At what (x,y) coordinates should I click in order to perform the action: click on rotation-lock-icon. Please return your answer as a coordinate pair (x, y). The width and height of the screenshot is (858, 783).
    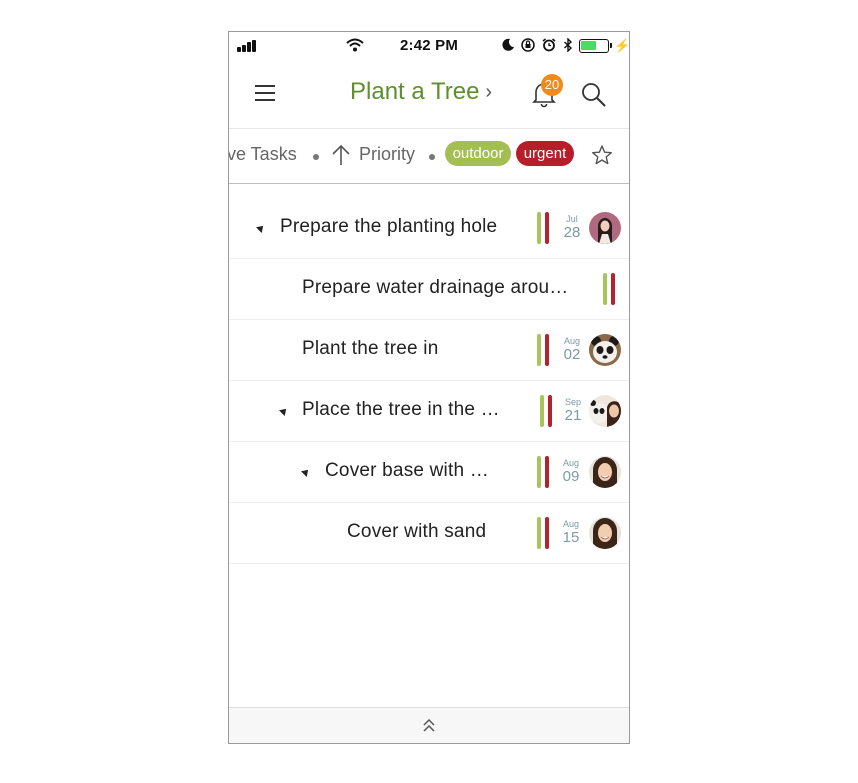
    Looking at the image, I should click on (528, 45).